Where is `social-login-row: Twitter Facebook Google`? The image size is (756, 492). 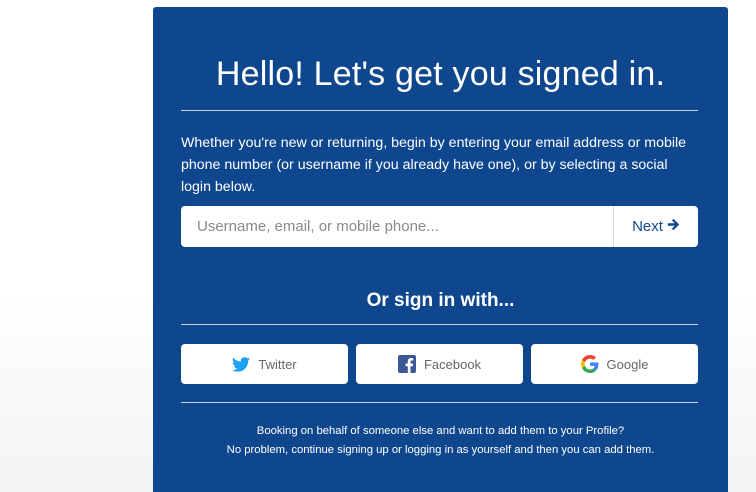 social-login-row: Twitter Facebook Google is located at coordinates (439, 364).